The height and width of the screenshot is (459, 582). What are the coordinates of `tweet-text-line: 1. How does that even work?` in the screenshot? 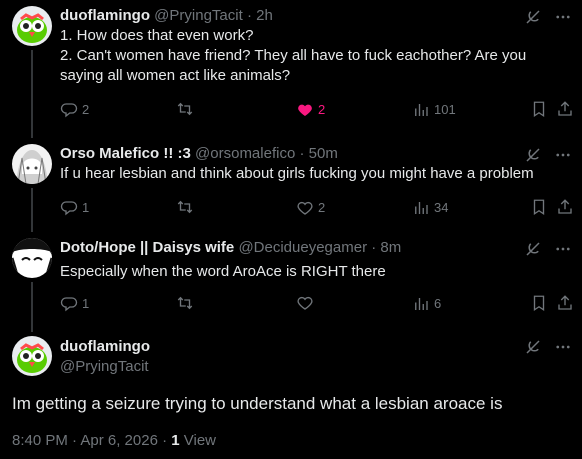 It's located at (157, 35).